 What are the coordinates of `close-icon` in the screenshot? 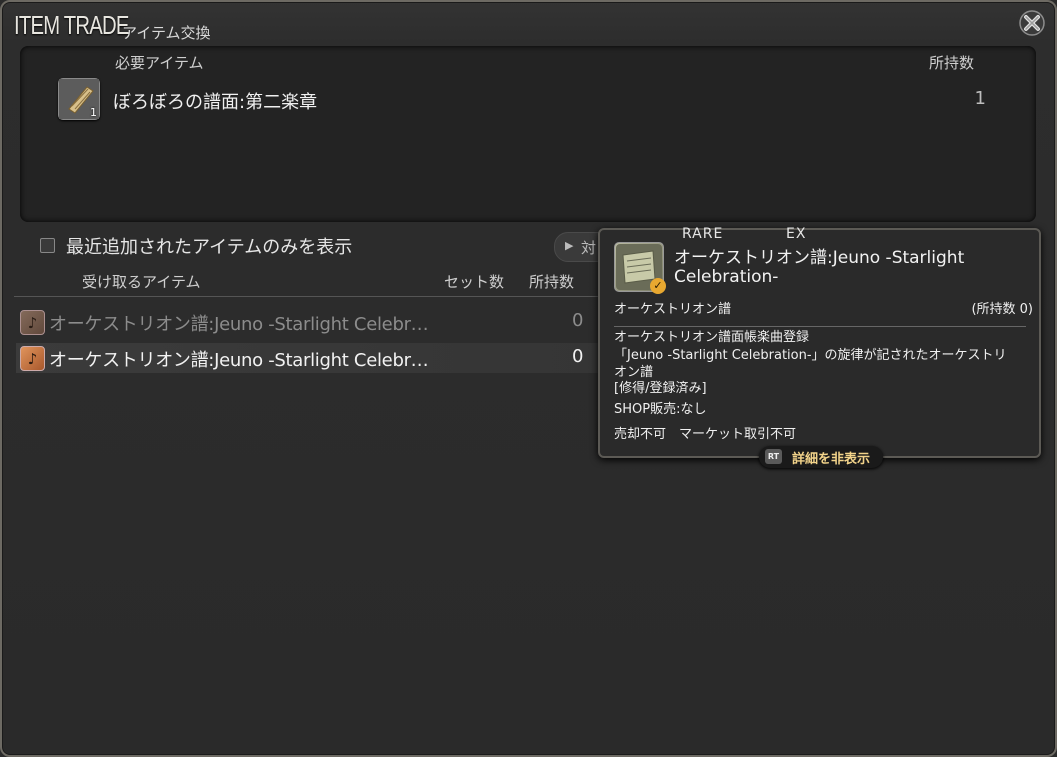 It's located at (1032, 23).